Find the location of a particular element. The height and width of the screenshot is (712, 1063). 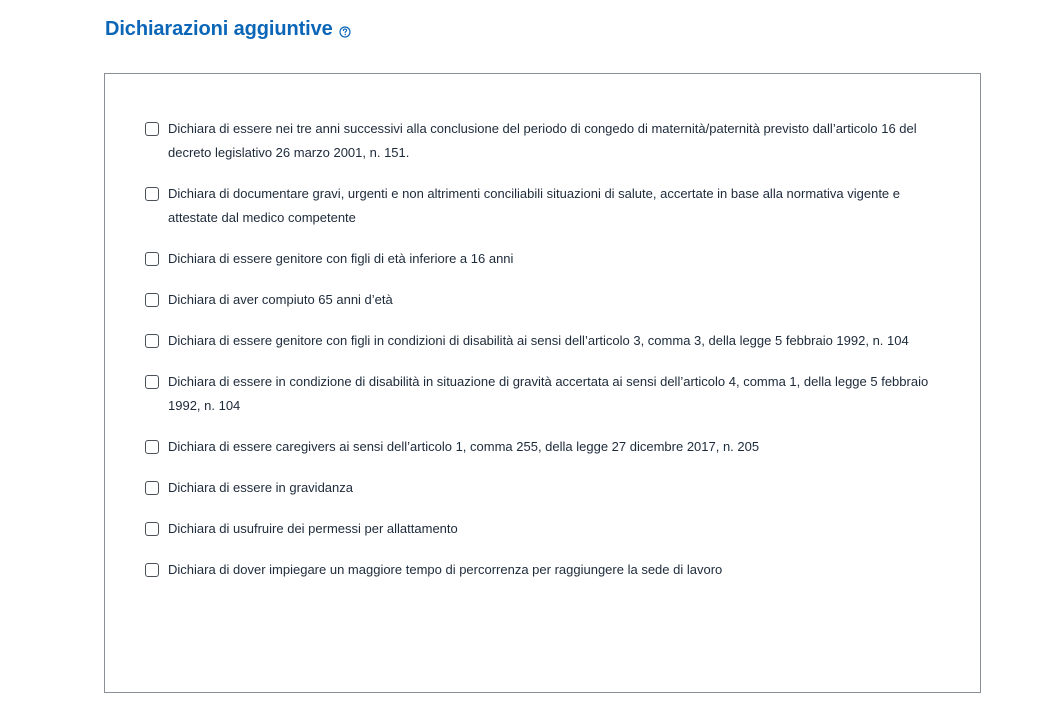

declaration-item: Dichiara di essere in gravidanza is located at coordinates (537, 489).